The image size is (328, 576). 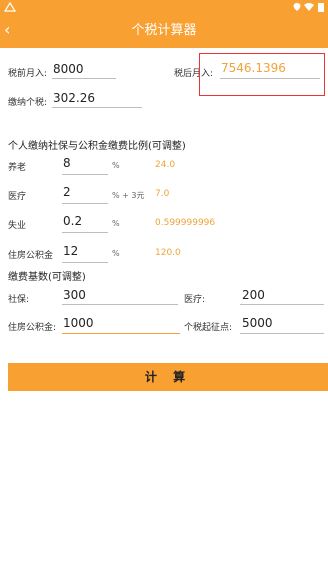 I want to click on social-base-input: 300, so click(x=74, y=295).